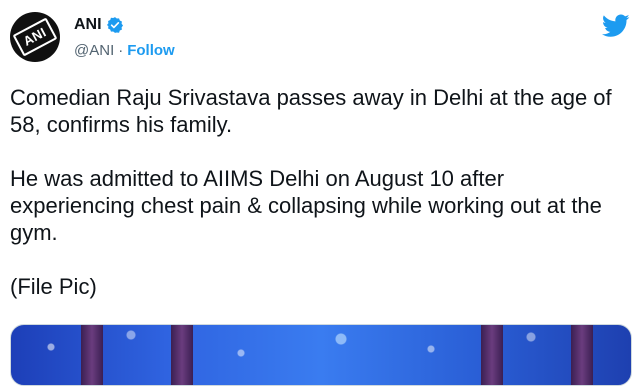 The image size is (640, 386). Describe the element at coordinates (615, 28) in the screenshot. I see `twitter-bird-icon` at that location.